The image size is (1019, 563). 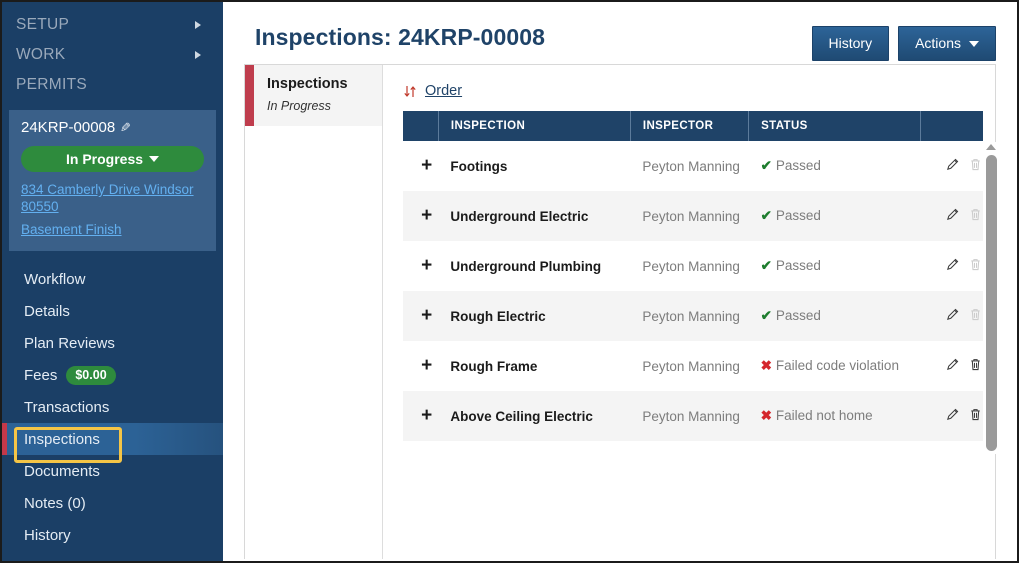 What do you see at coordinates (498, 316) in the screenshot?
I see `cell-inspection: Rough Electric` at bounding box center [498, 316].